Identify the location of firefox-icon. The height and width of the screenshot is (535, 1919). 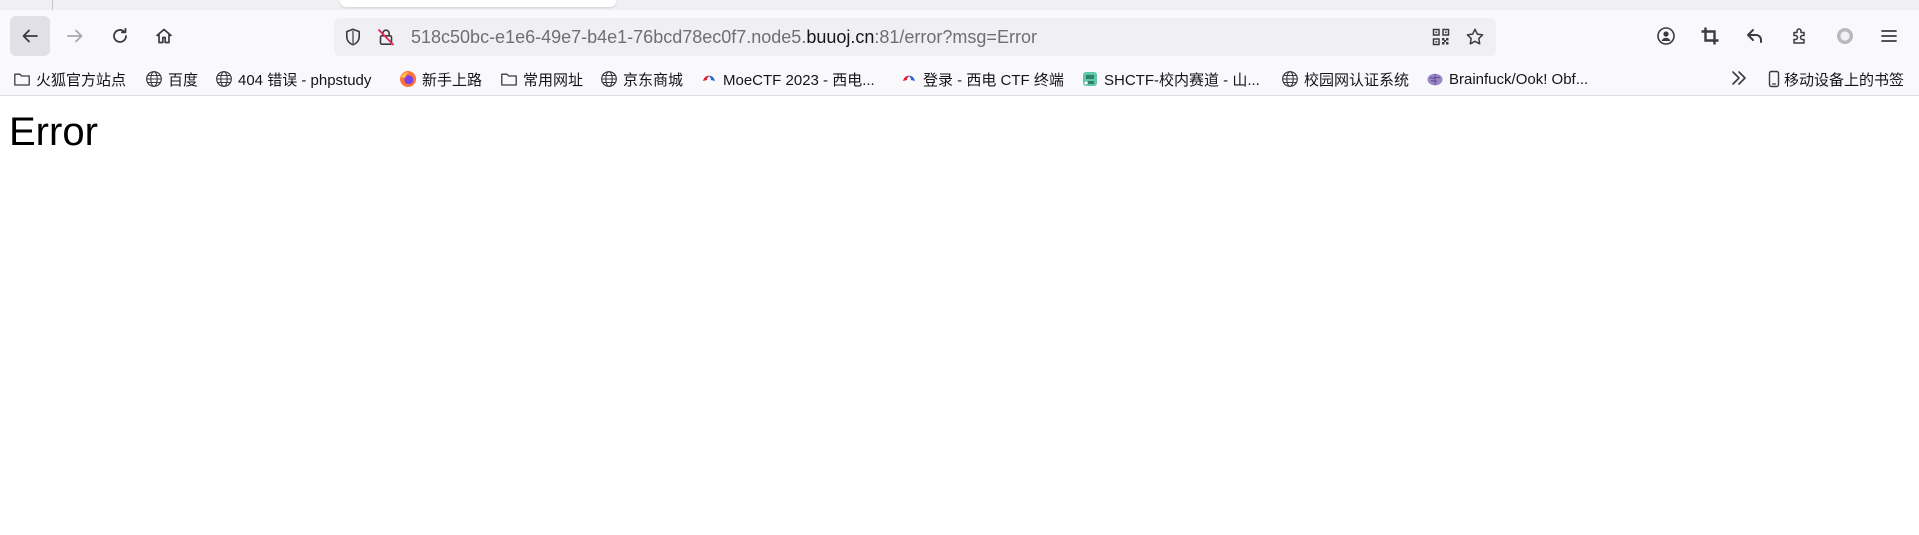
(408, 79).